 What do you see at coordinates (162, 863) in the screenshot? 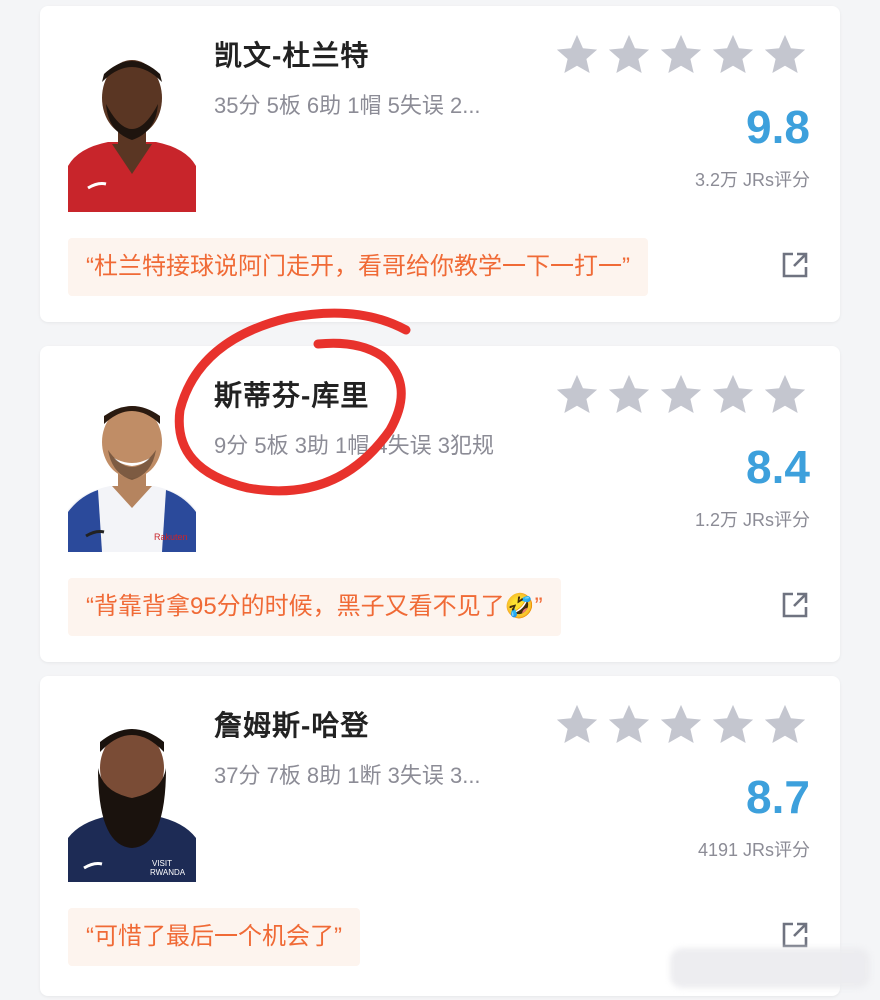
I see `svg-text: VISIT` at bounding box center [162, 863].